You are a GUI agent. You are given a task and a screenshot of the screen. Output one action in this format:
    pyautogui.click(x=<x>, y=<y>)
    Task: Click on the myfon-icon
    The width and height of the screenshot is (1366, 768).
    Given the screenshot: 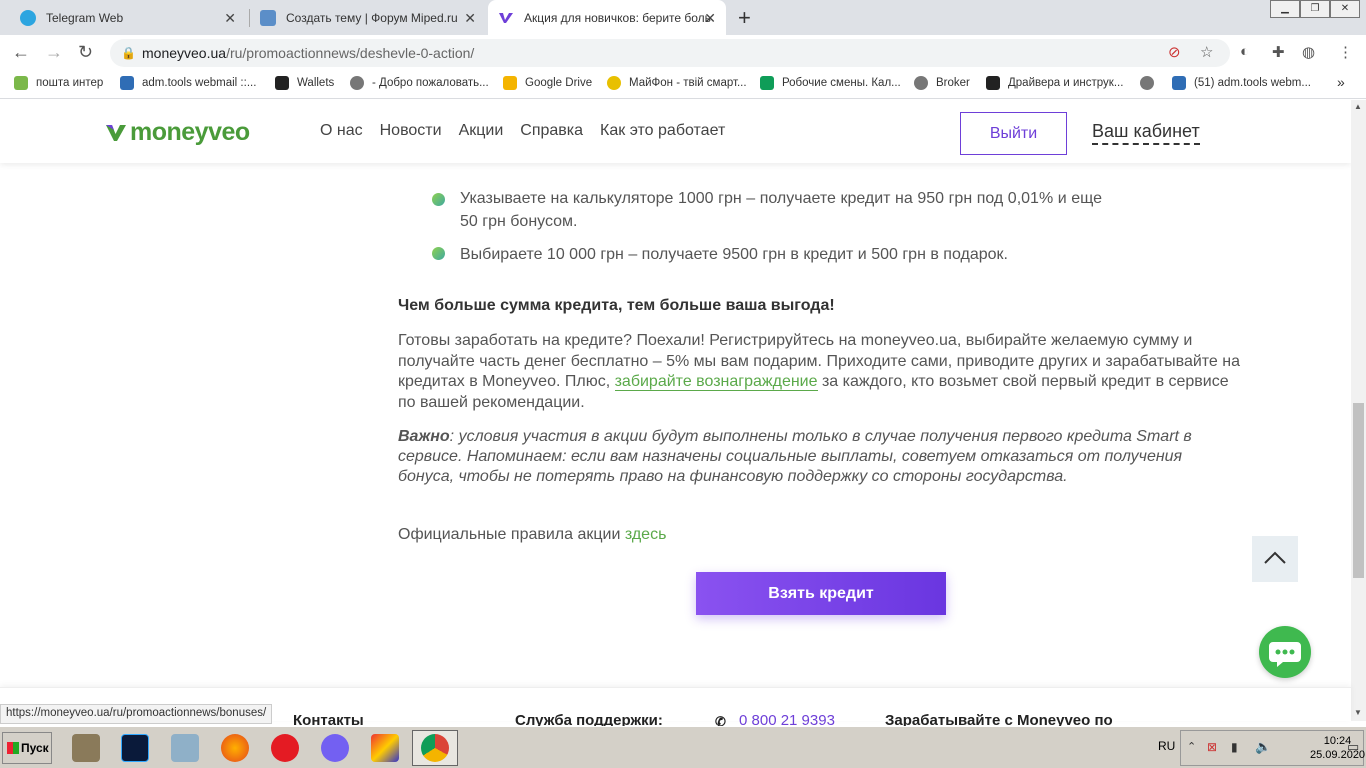 What is the action you would take?
    pyautogui.click(x=614, y=83)
    